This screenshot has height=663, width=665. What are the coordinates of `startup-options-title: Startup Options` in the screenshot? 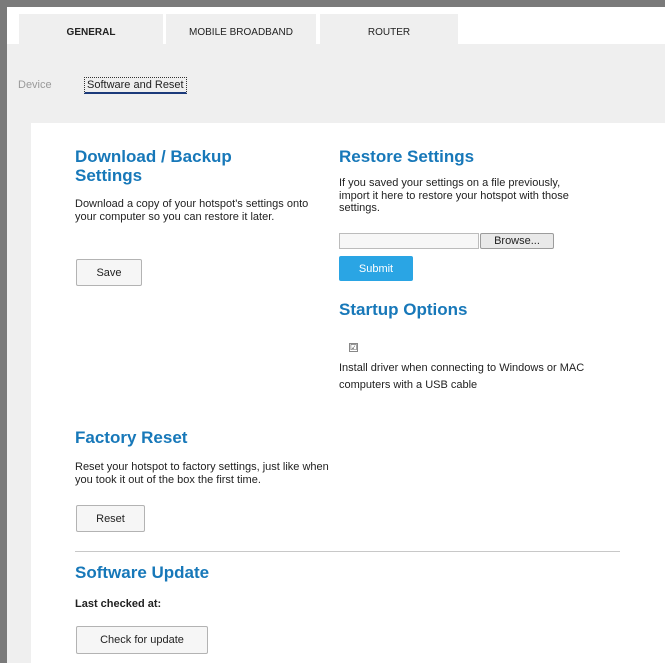 It's located at (403, 309).